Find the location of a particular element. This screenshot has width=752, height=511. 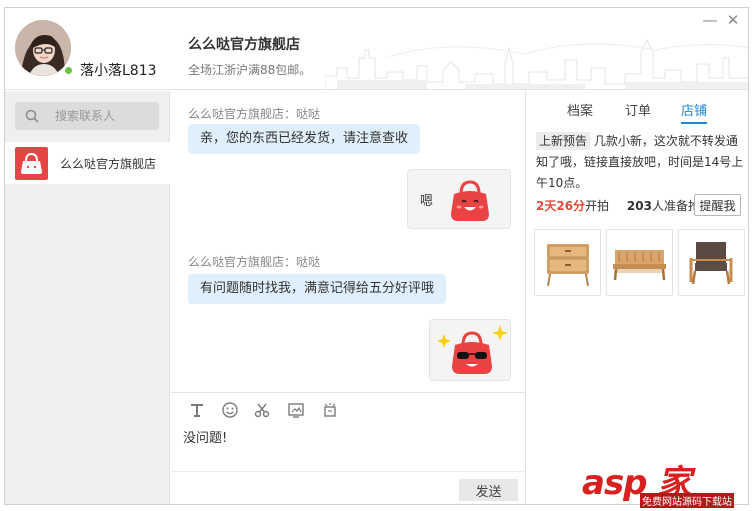

armchair-image-icon is located at coordinates (711, 263).